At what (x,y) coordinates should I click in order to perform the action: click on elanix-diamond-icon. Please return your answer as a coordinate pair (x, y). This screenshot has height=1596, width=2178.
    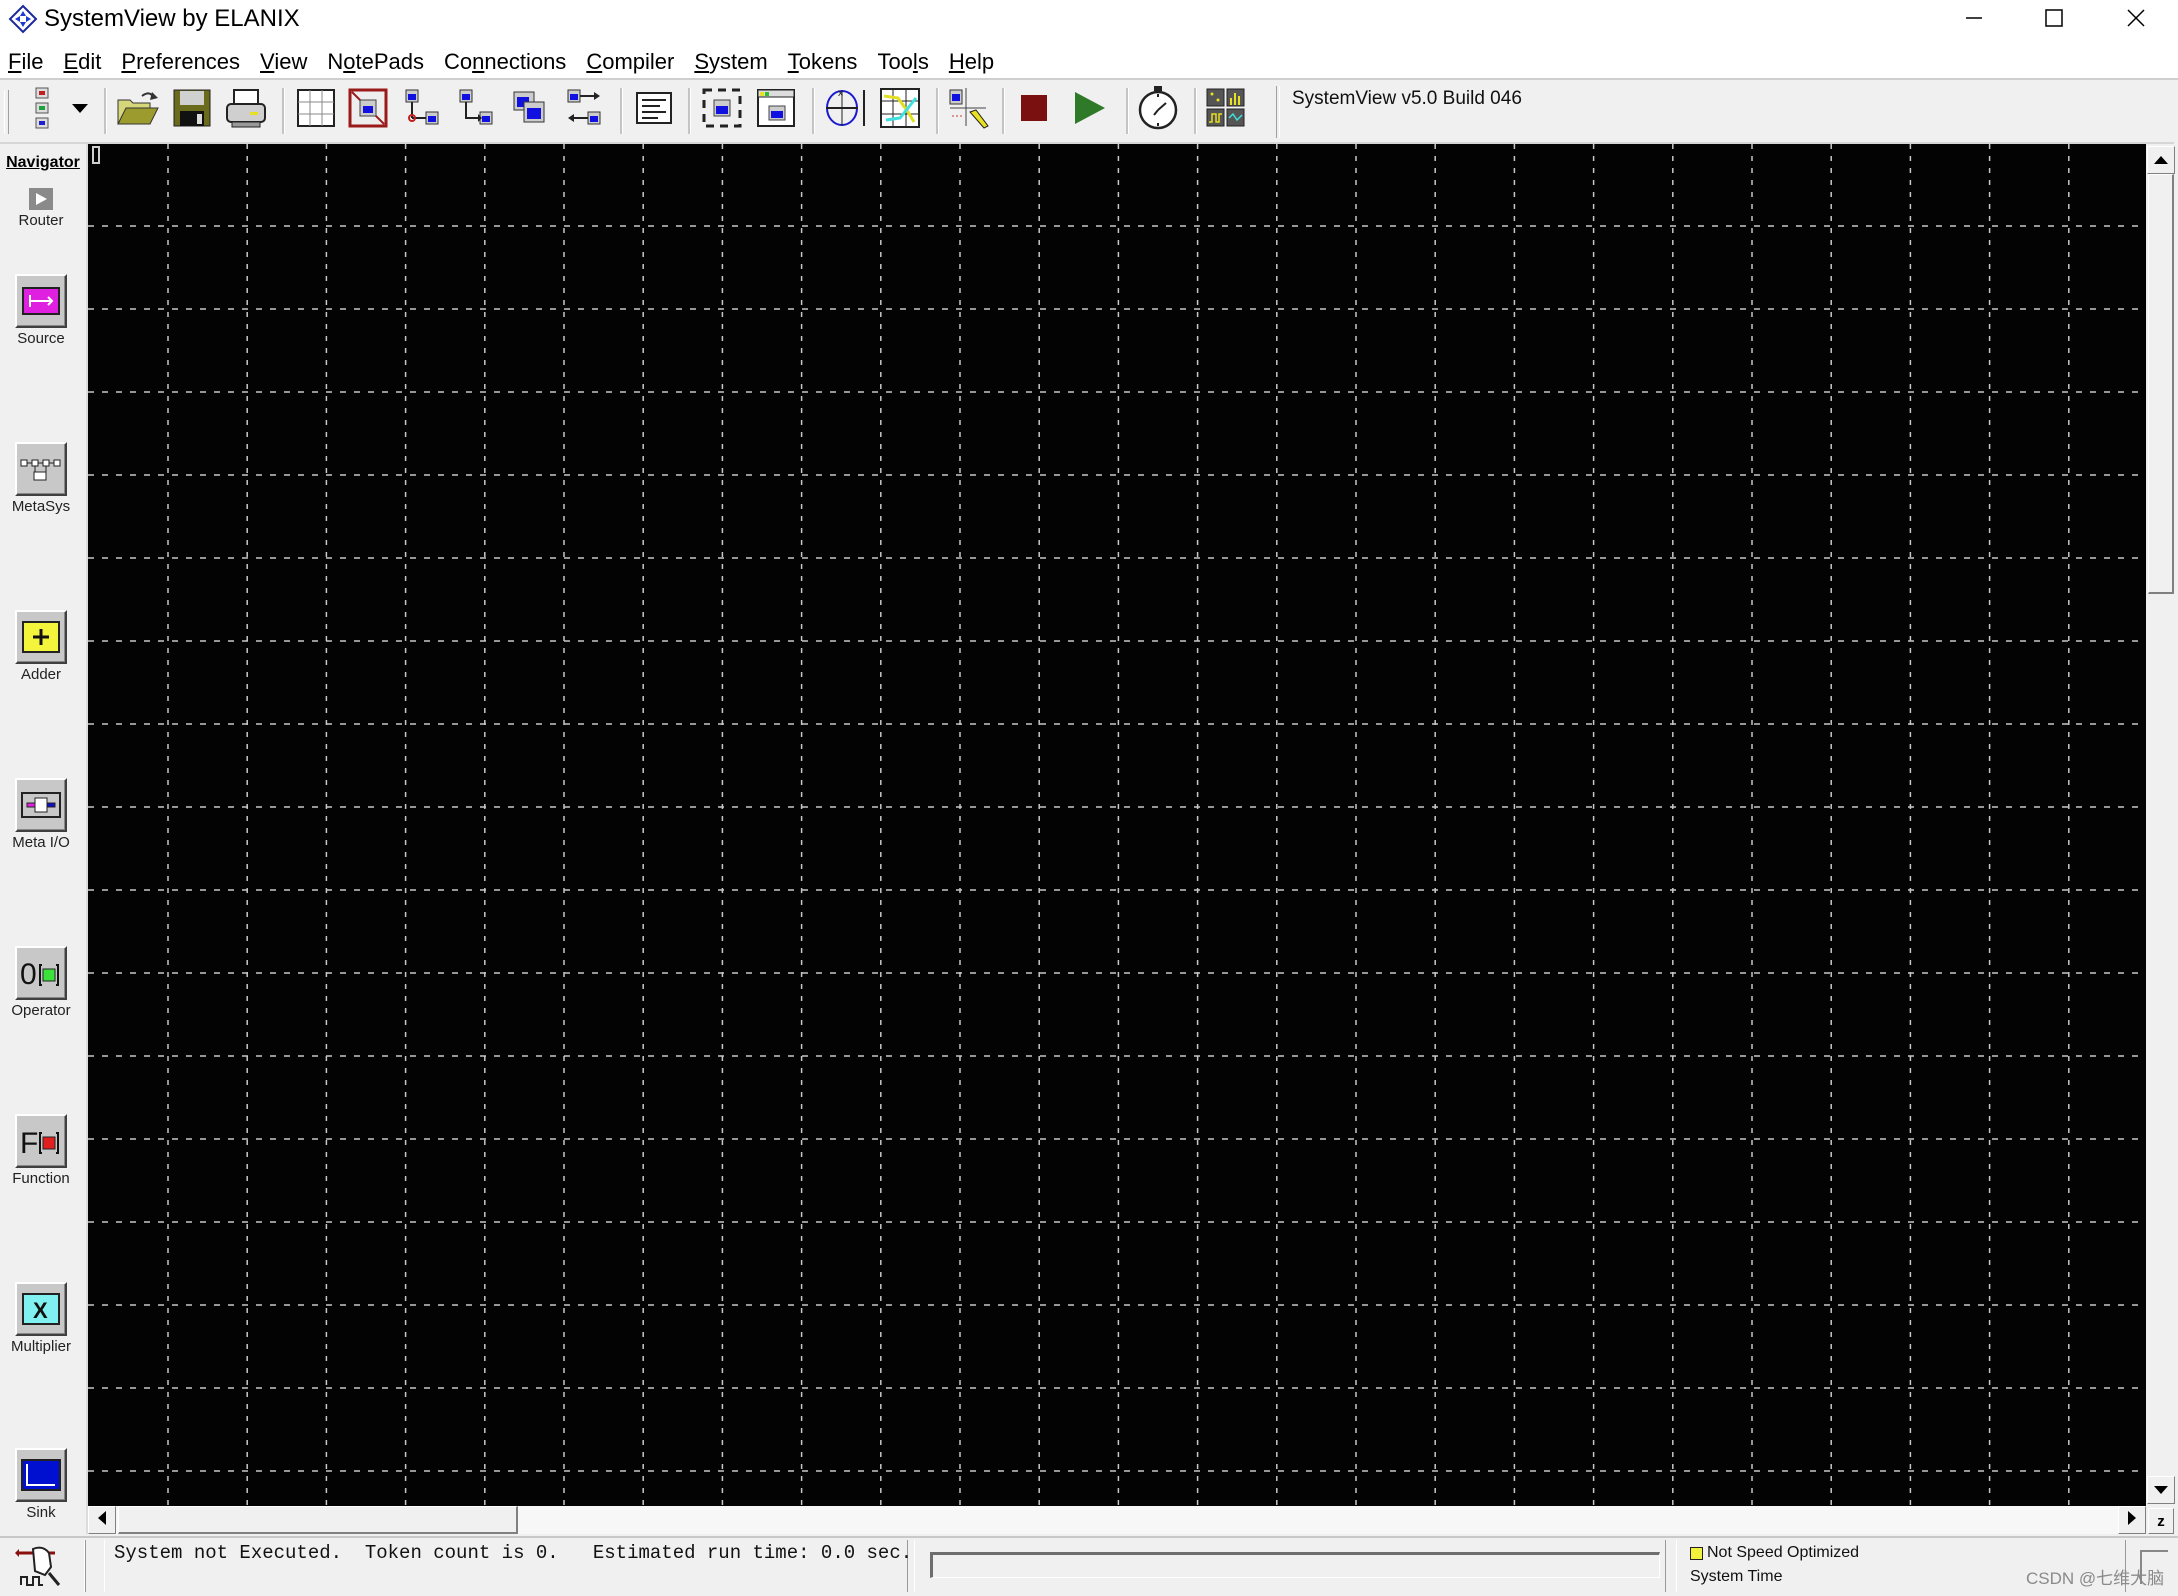
    Looking at the image, I should click on (23, 19).